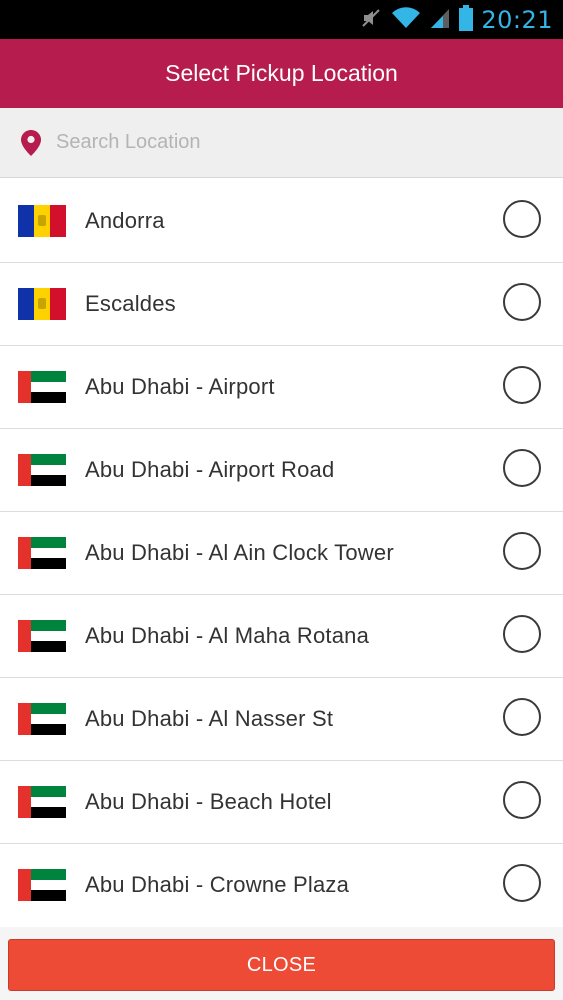 This screenshot has width=563, height=1000. I want to click on search-bar, so click(281, 143).